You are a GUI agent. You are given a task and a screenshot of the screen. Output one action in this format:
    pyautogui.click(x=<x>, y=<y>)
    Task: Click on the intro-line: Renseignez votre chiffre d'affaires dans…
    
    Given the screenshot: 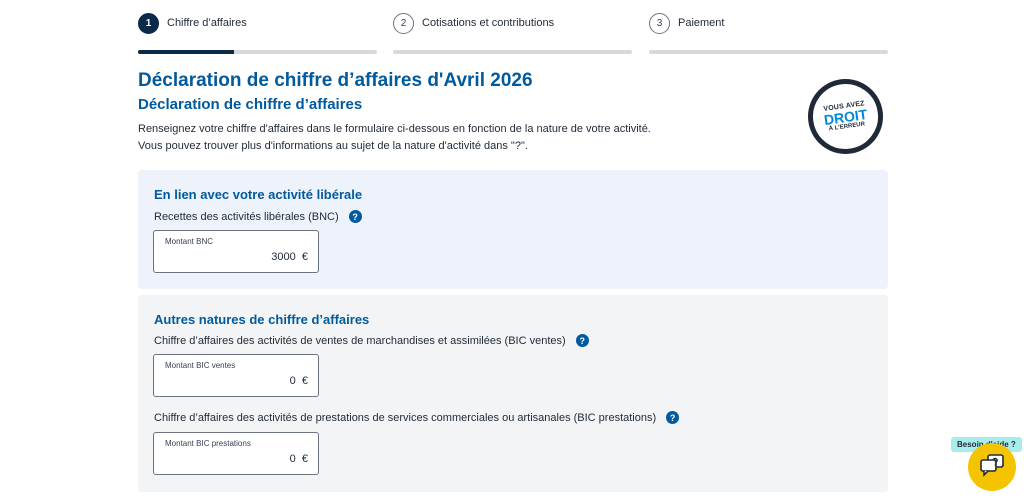 What is the action you would take?
    pyautogui.click(x=394, y=129)
    